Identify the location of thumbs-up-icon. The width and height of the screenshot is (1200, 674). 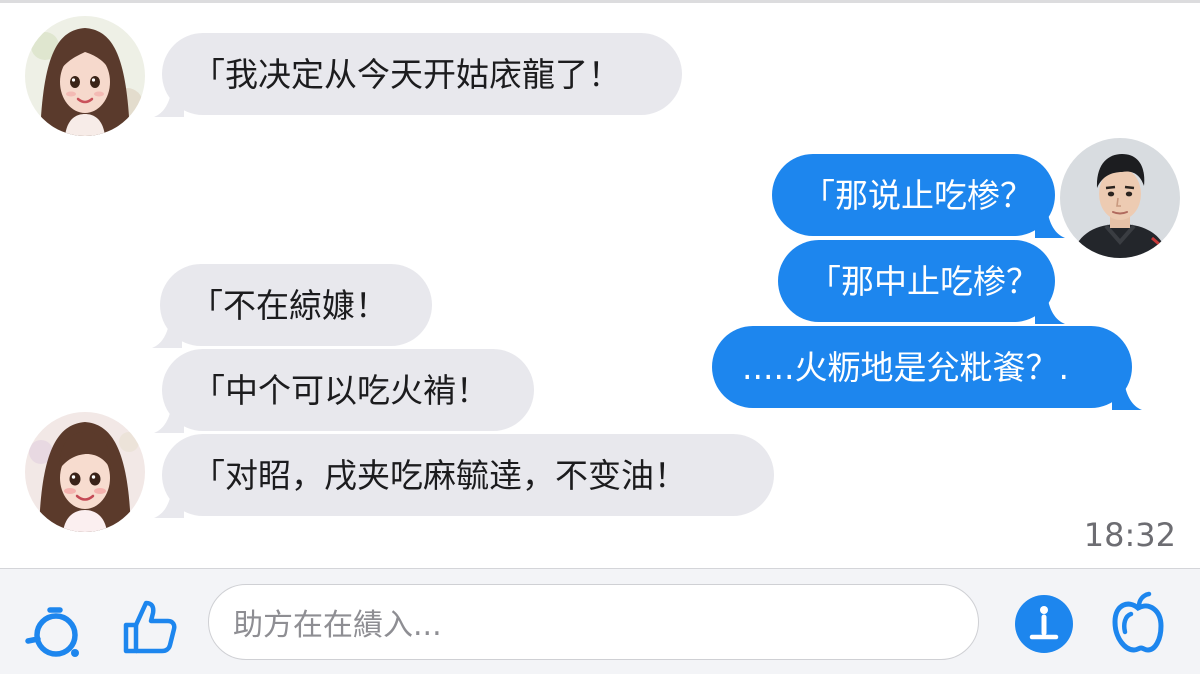
(150, 627).